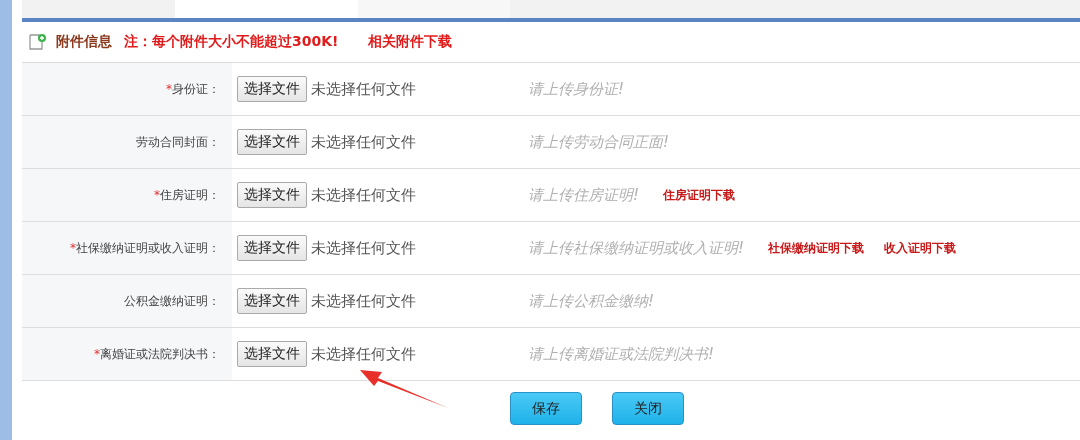 This screenshot has height=440, width=1080. Describe the element at coordinates (598, 142) in the screenshot. I see `upload-hint: 请上传劳动合同正面!` at that location.